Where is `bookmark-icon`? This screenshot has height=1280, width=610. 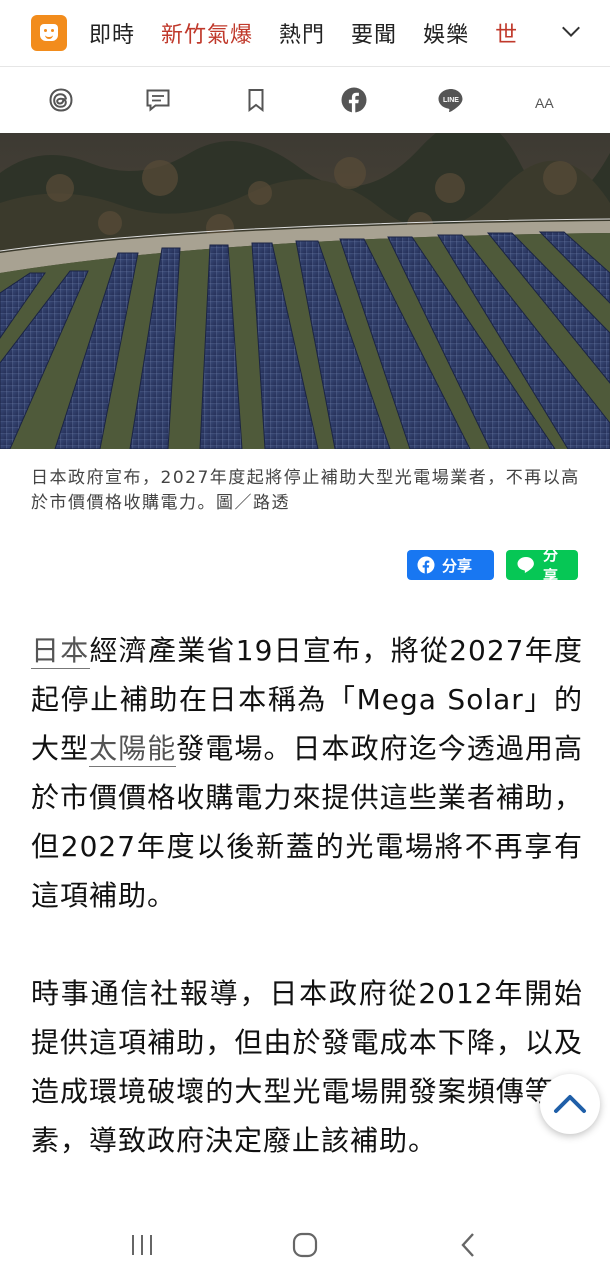
bookmark-icon is located at coordinates (256, 100).